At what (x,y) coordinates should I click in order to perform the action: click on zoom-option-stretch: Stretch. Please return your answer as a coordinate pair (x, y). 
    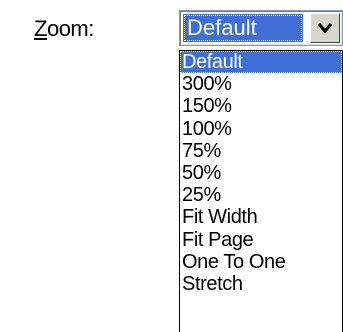
    Looking at the image, I should click on (261, 284).